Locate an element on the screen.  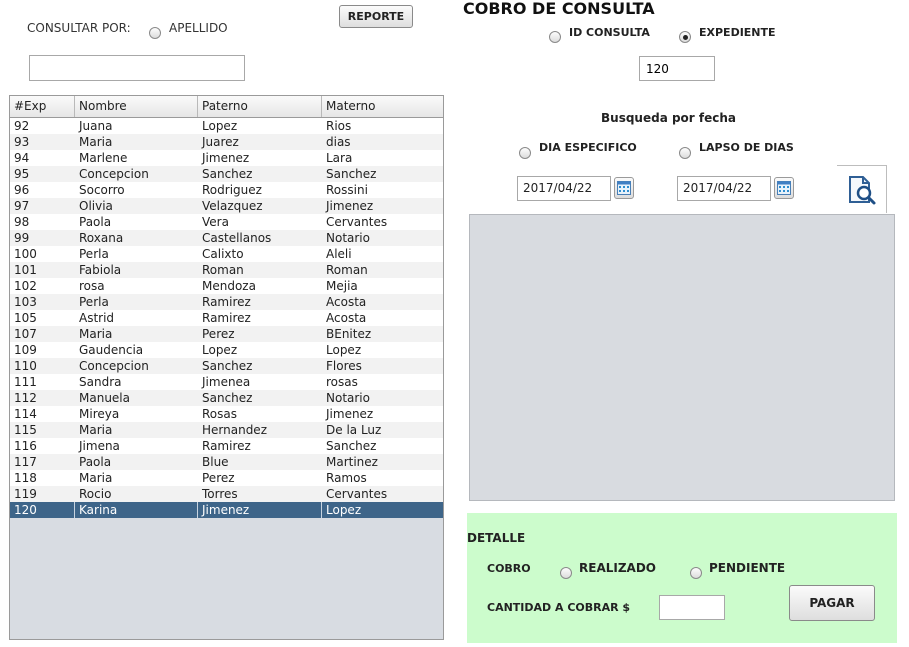
cell-paterno: Sanchez is located at coordinates (227, 366).